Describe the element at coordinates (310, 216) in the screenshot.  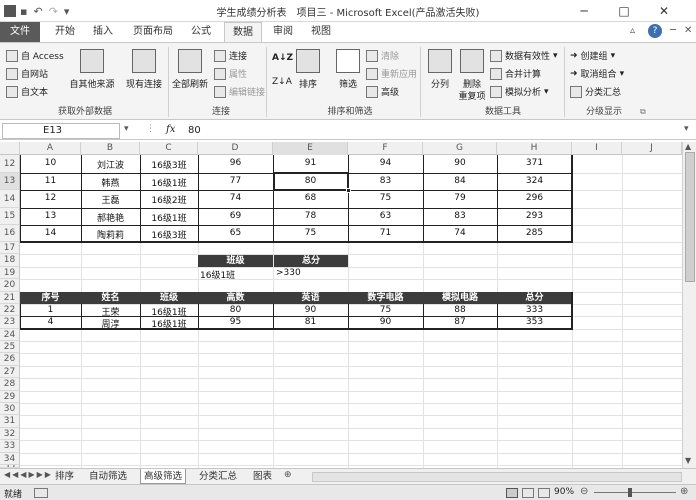
I see `table-cell: 78` at that location.